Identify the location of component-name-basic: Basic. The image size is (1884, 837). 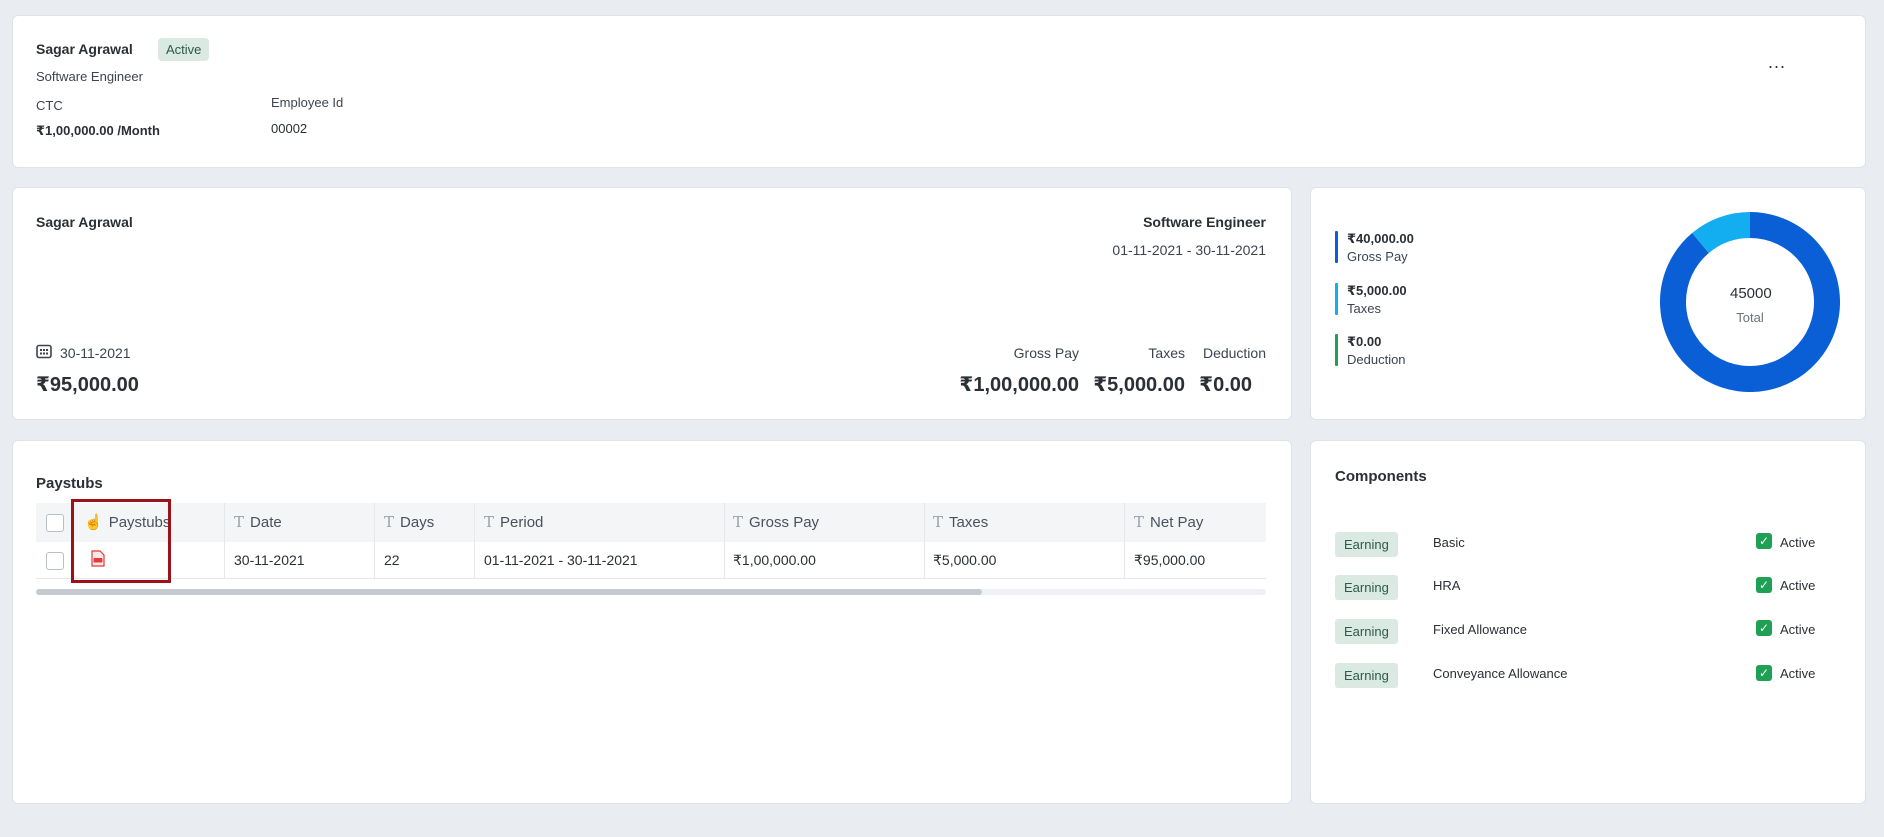
(1449, 542).